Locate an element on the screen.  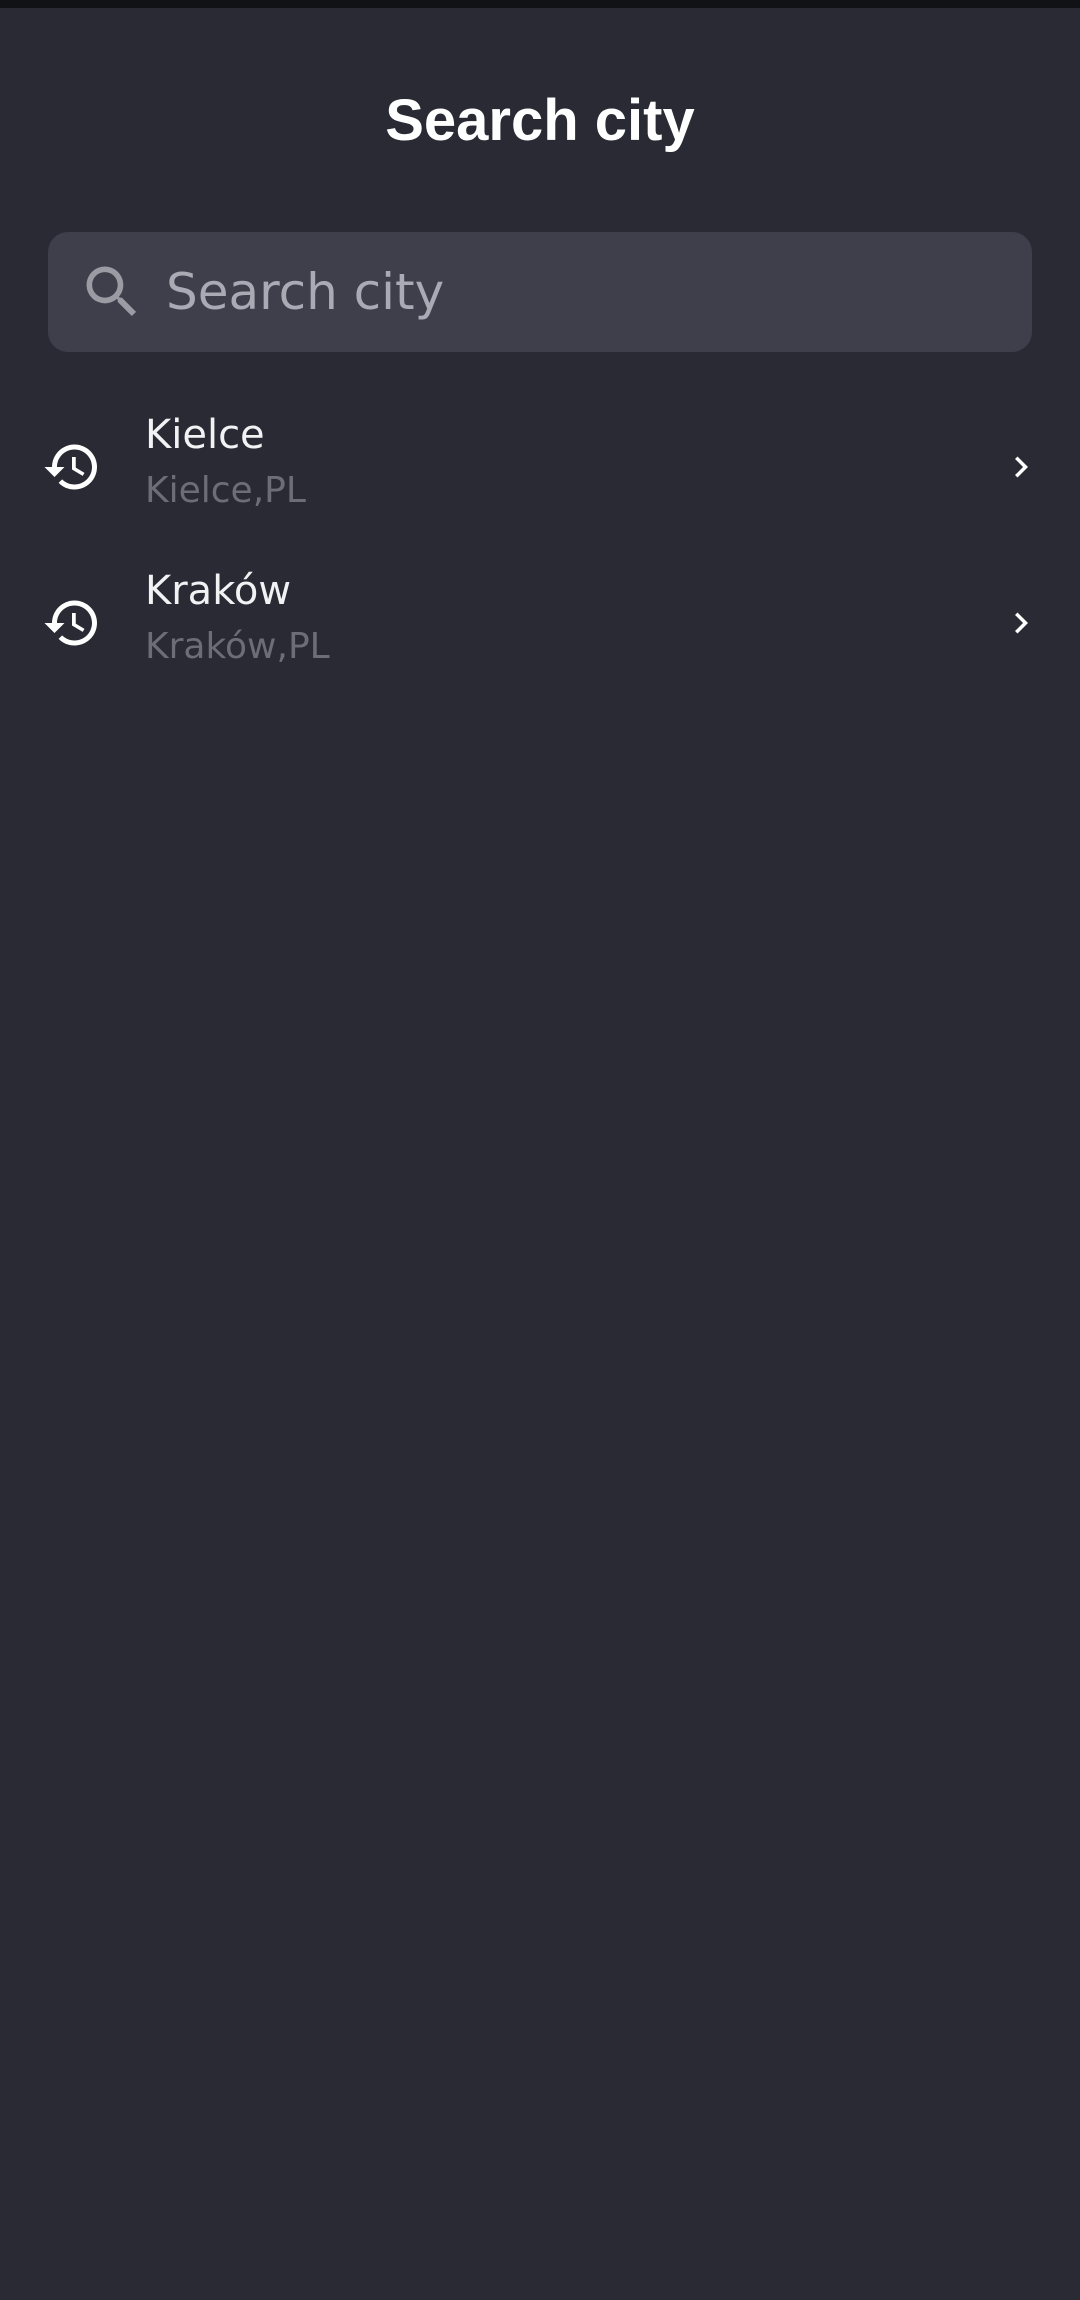
city-name: Kielce is located at coordinates (205, 435).